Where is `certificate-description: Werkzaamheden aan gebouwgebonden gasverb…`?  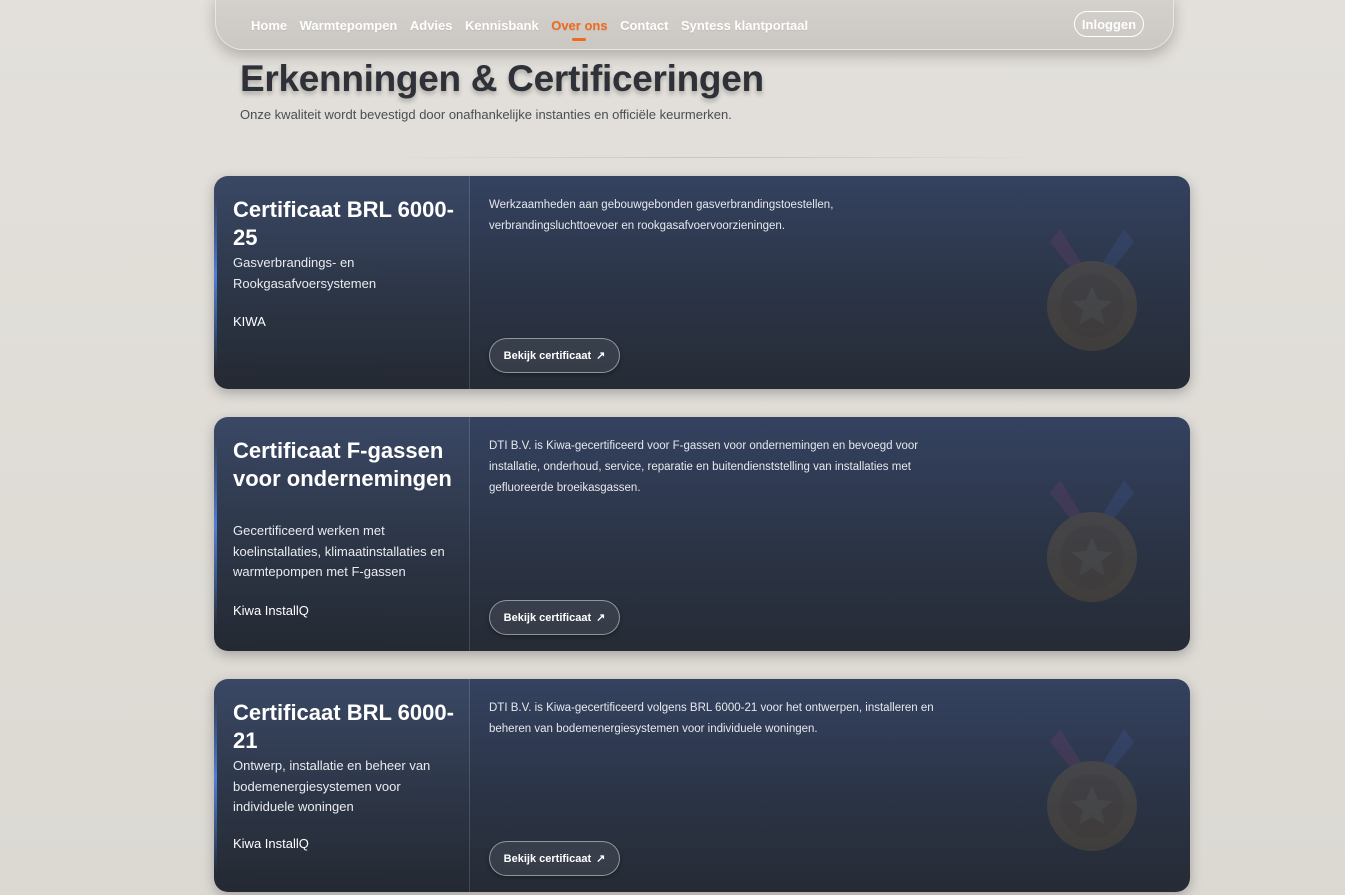 certificate-description: Werkzaamheden aan gebouwgebonden gasverb… is located at coordinates (661, 215).